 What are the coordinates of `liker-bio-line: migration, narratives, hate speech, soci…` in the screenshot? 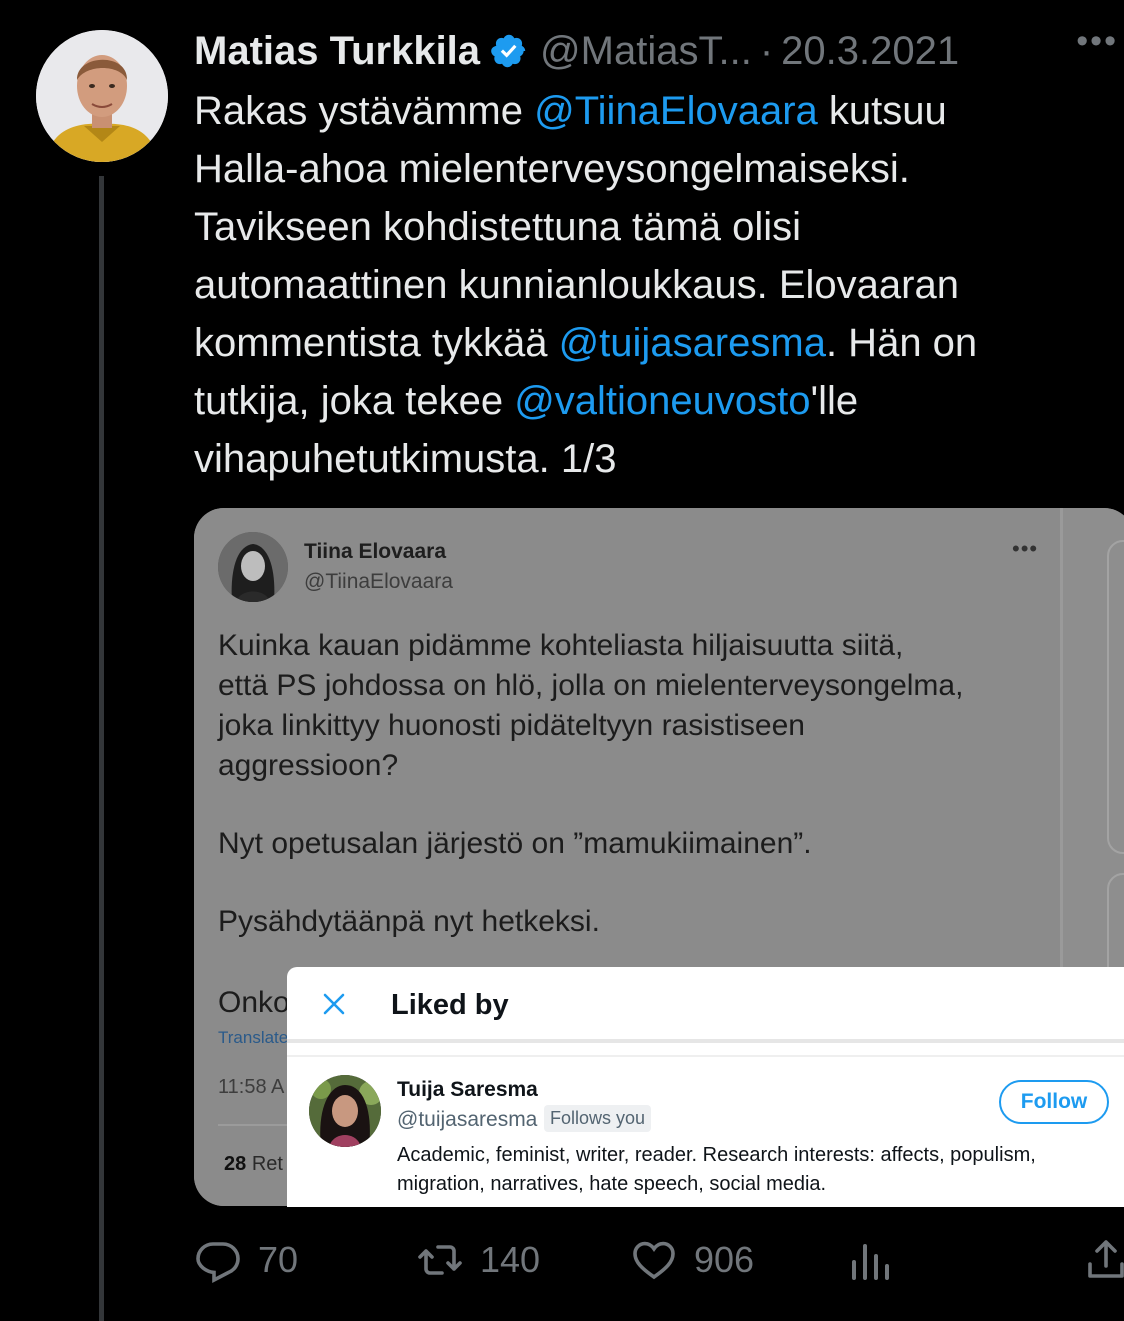 It's located at (612, 1184).